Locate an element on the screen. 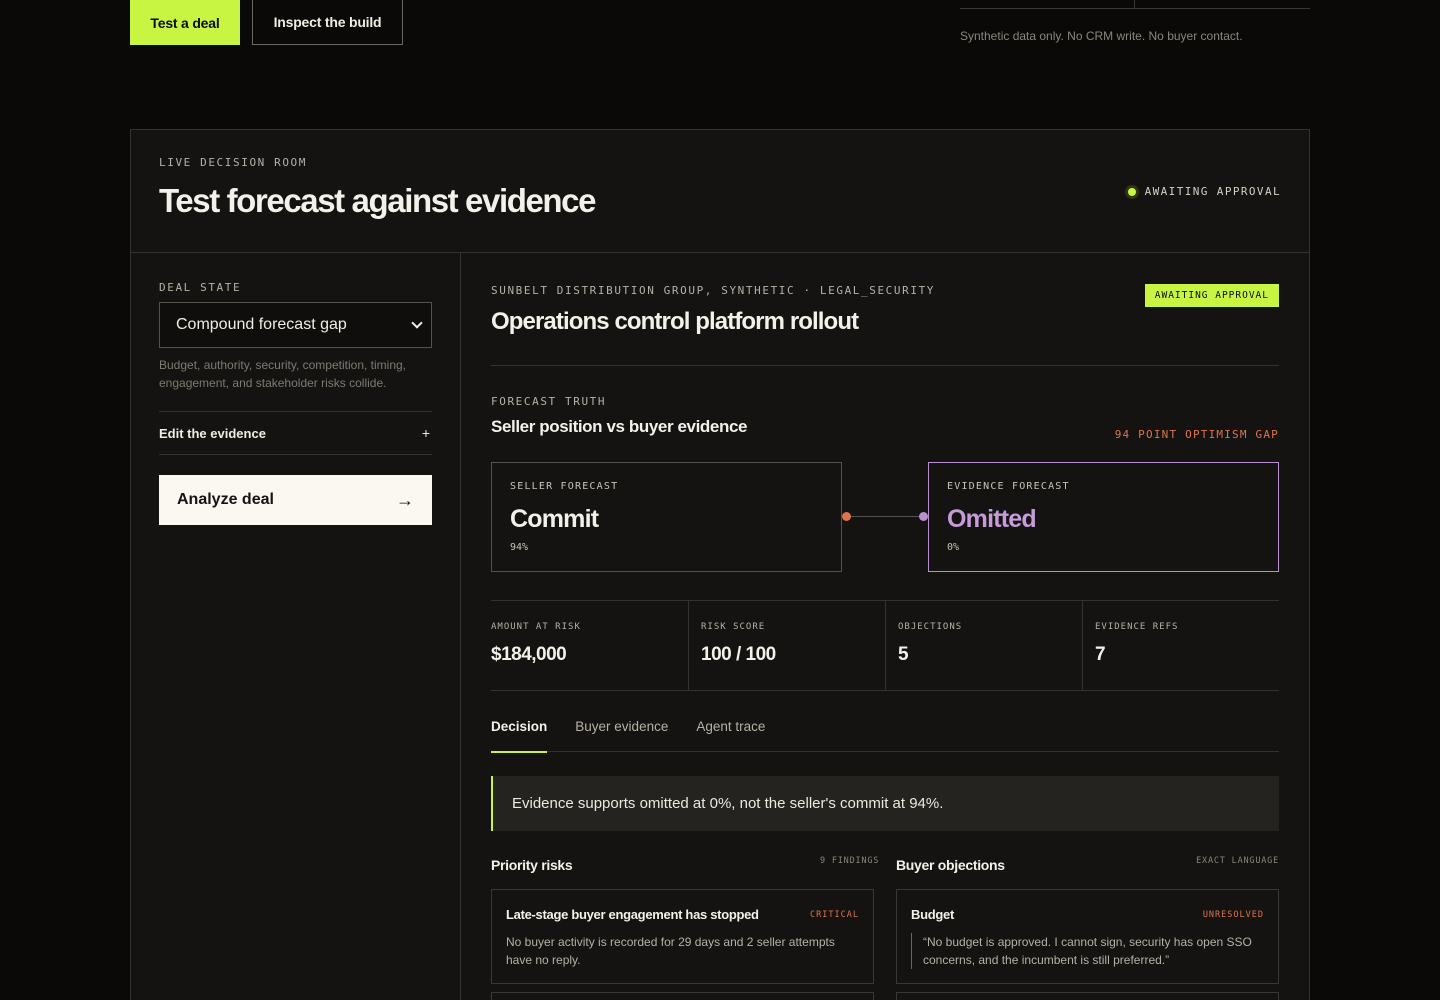  divider is located at coordinates (885, 365).